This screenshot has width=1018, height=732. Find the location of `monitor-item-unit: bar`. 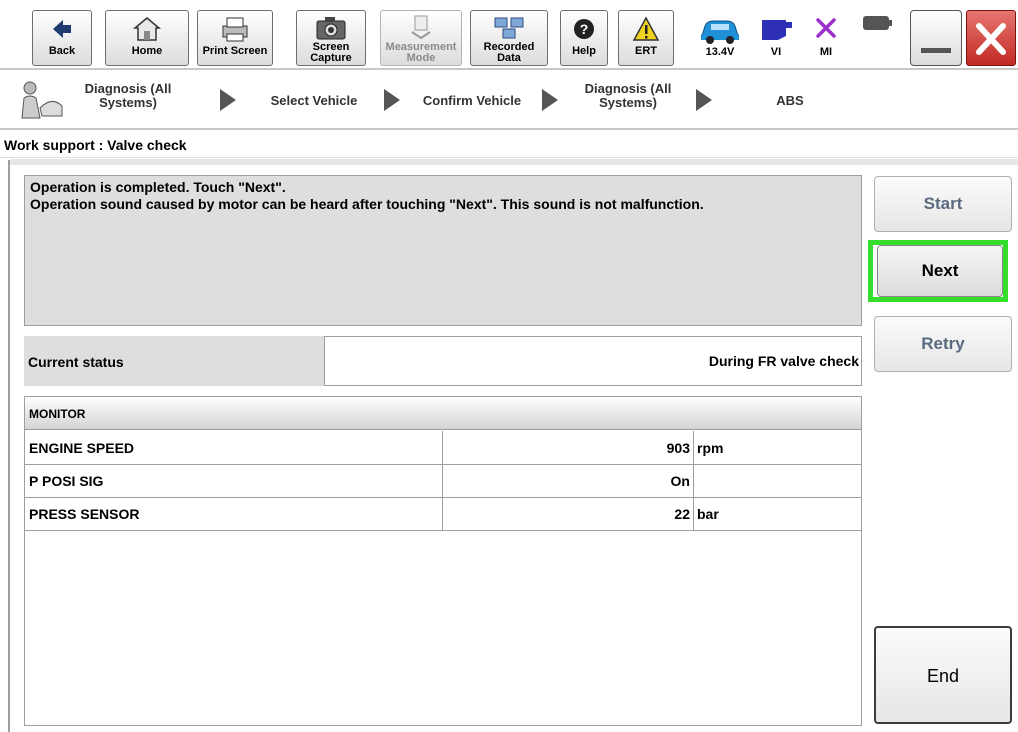

monitor-item-unit: bar is located at coordinates (708, 514).